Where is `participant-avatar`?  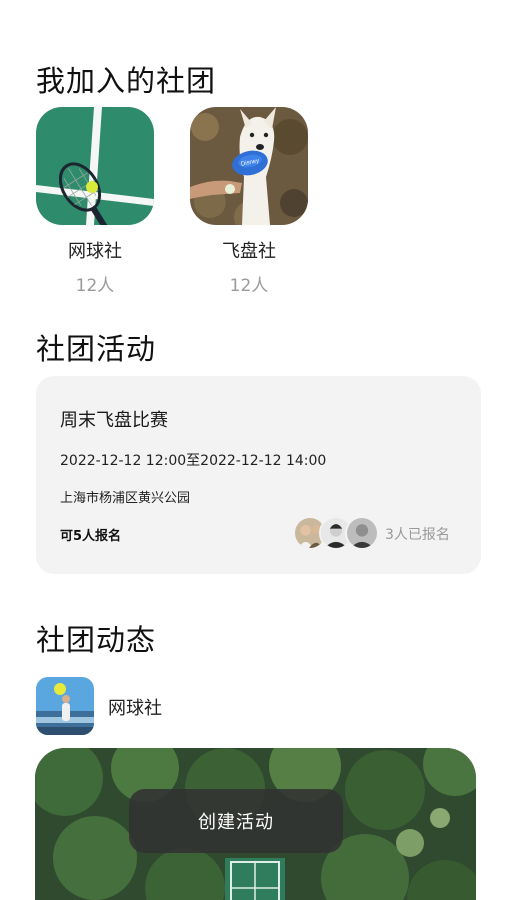 participant-avatar is located at coordinates (362, 533).